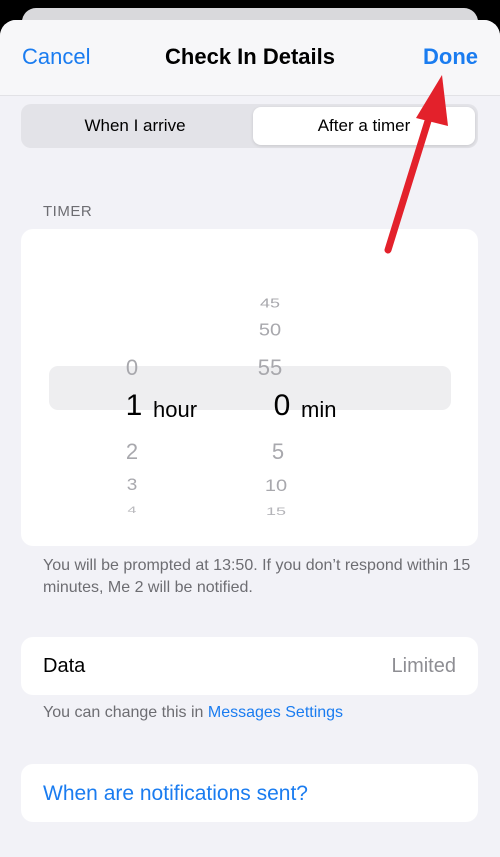 This screenshot has width=500, height=857. What do you see at coordinates (64, 666) in the screenshot?
I see `data-row-label: Data` at bounding box center [64, 666].